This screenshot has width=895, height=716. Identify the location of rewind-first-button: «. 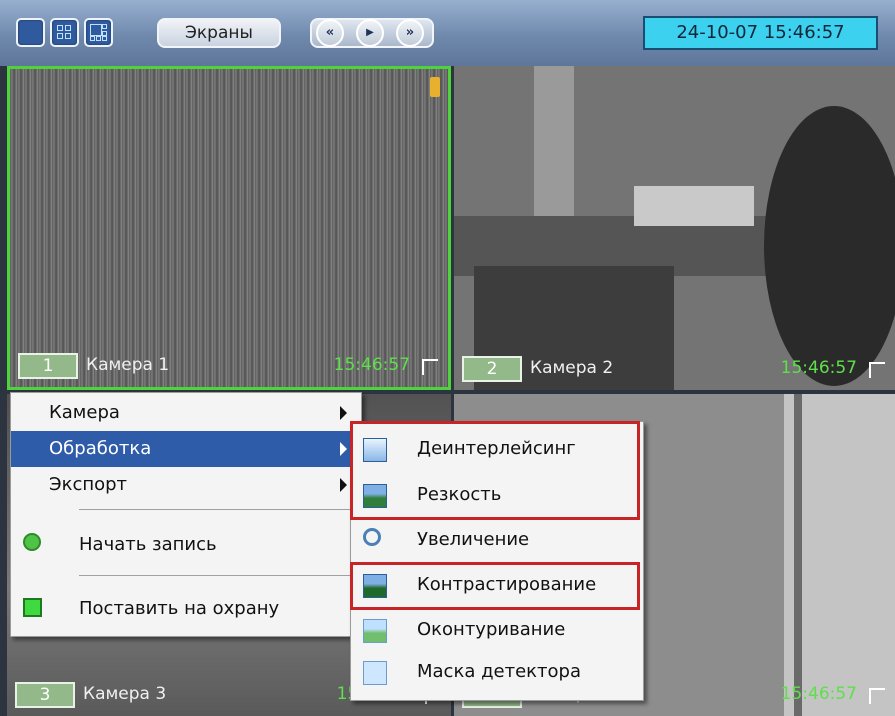
(330, 33).